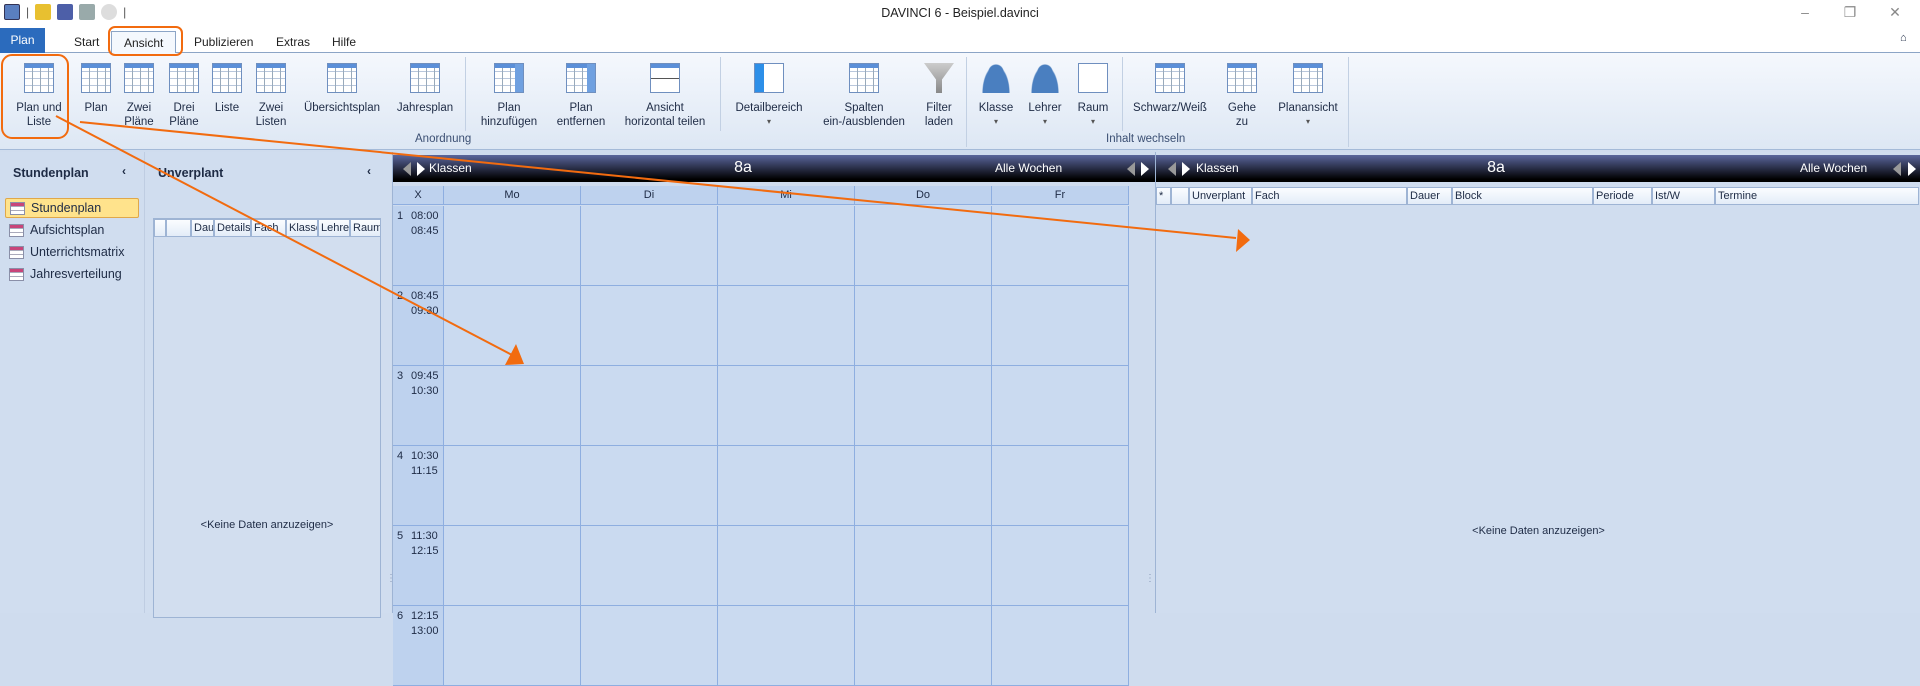 The width and height of the screenshot is (1920, 686). Describe the element at coordinates (923, 195) in the screenshot. I see `day-header-do: Do` at that location.